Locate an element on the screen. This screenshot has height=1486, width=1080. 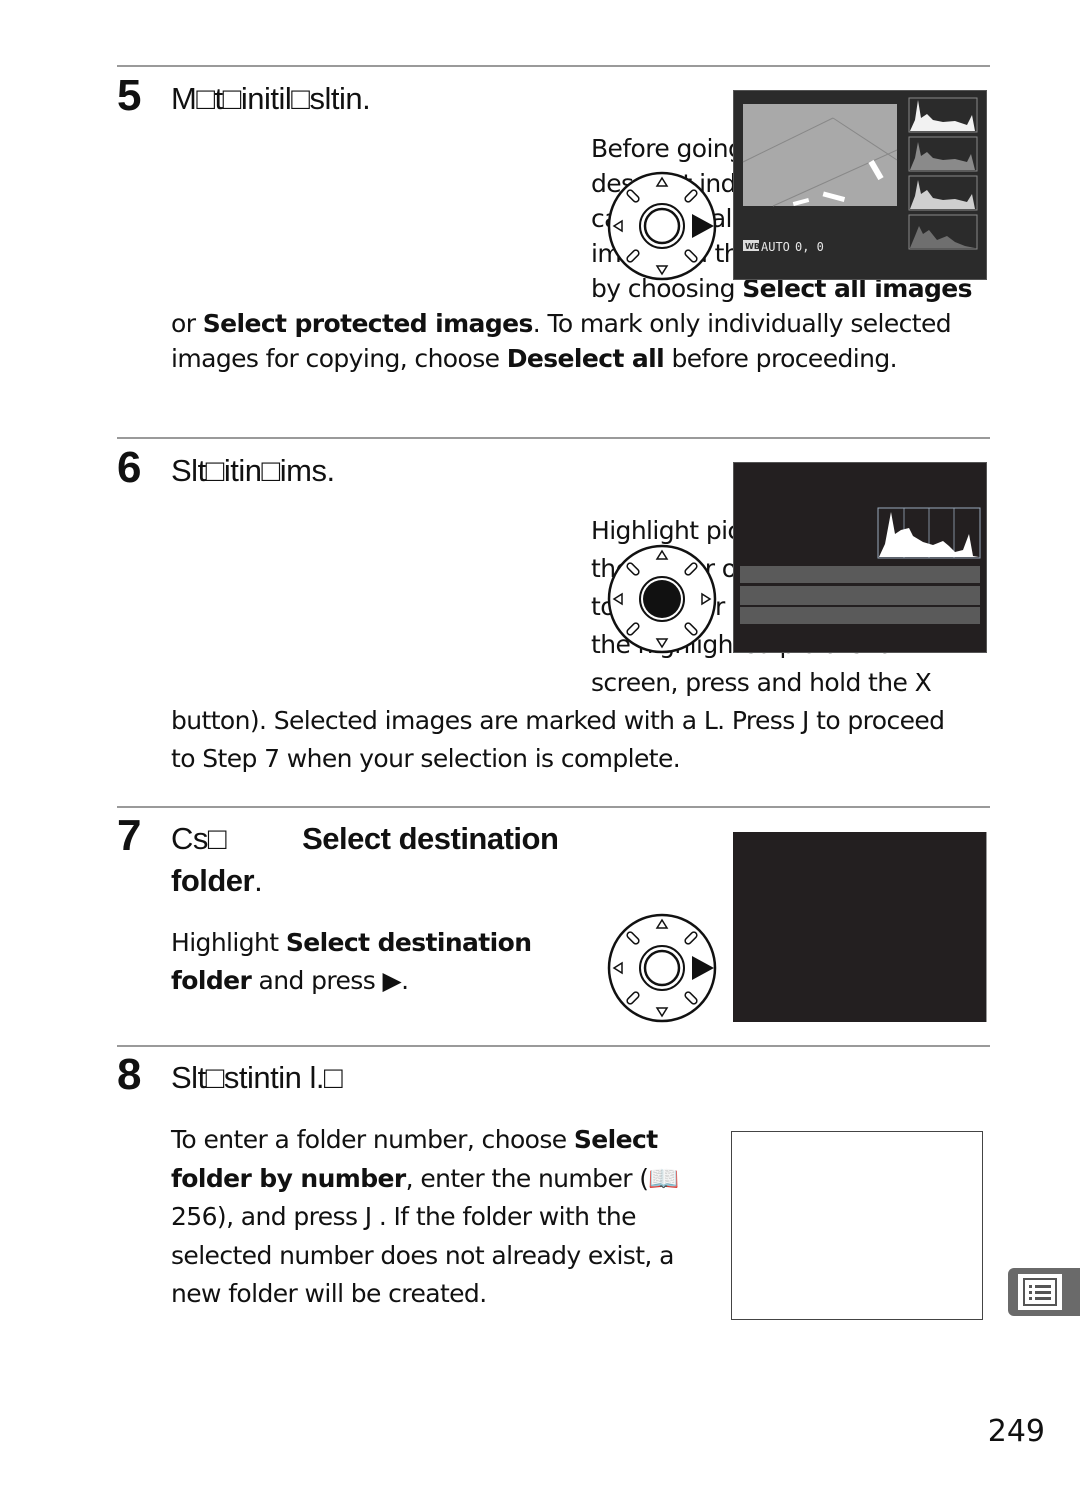
camera-screen-blank is located at coordinates (857, 1225).